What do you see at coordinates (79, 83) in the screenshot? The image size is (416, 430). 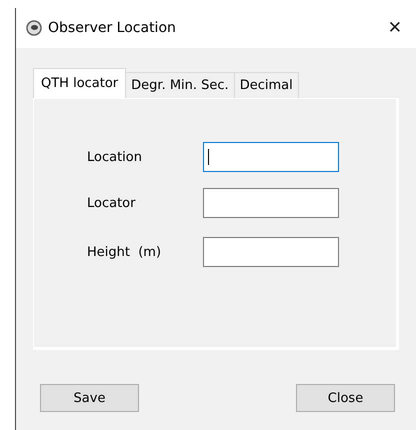 I see `tab: QTH locator` at bounding box center [79, 83].